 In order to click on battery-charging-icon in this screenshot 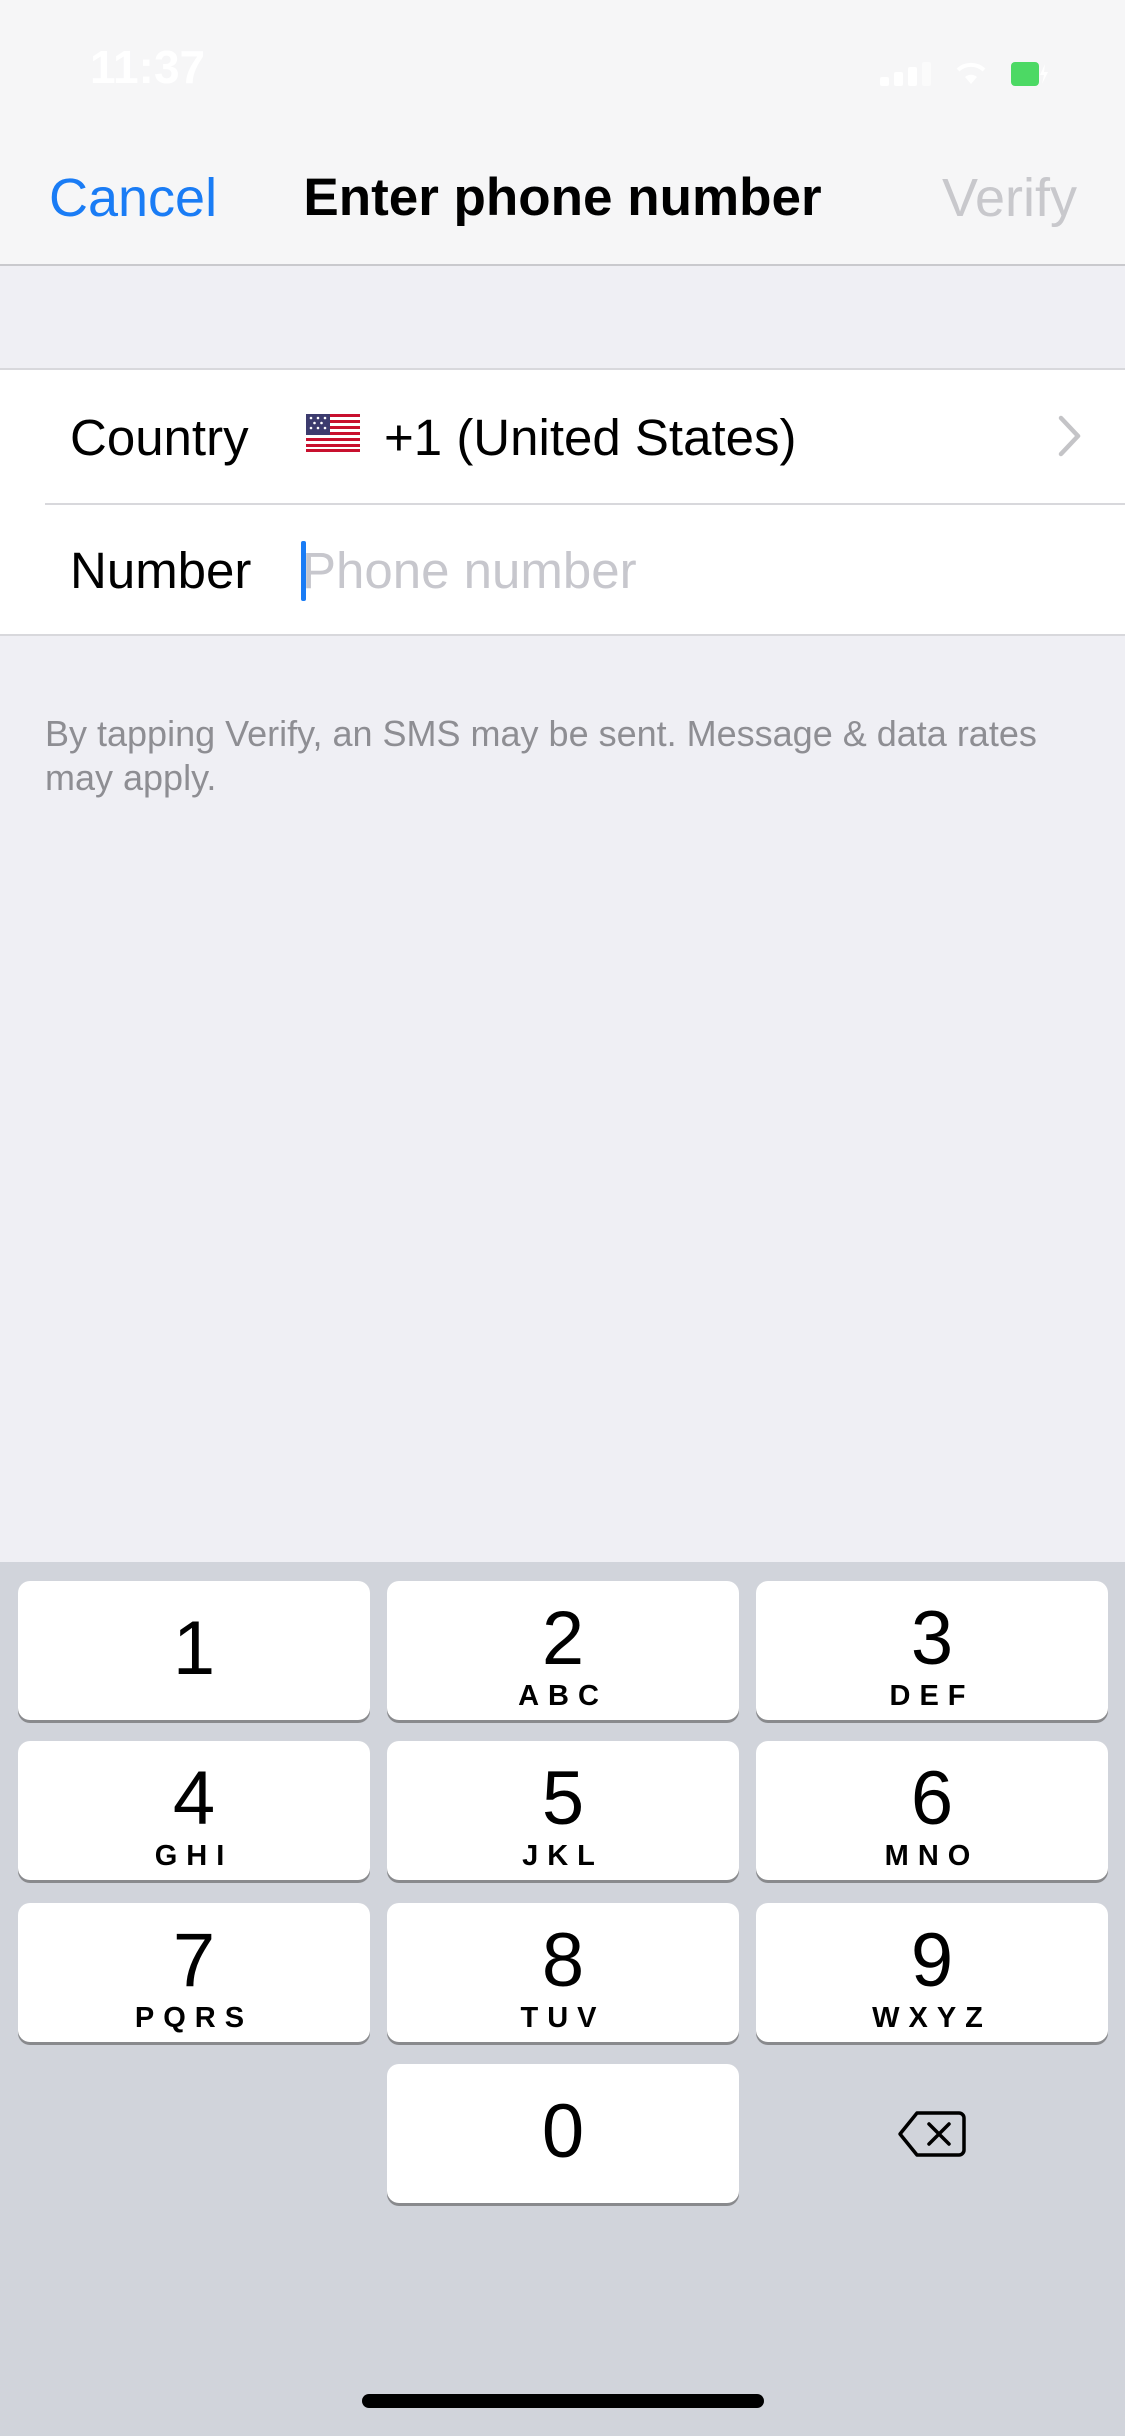, I will do `click(1029, 74)`.